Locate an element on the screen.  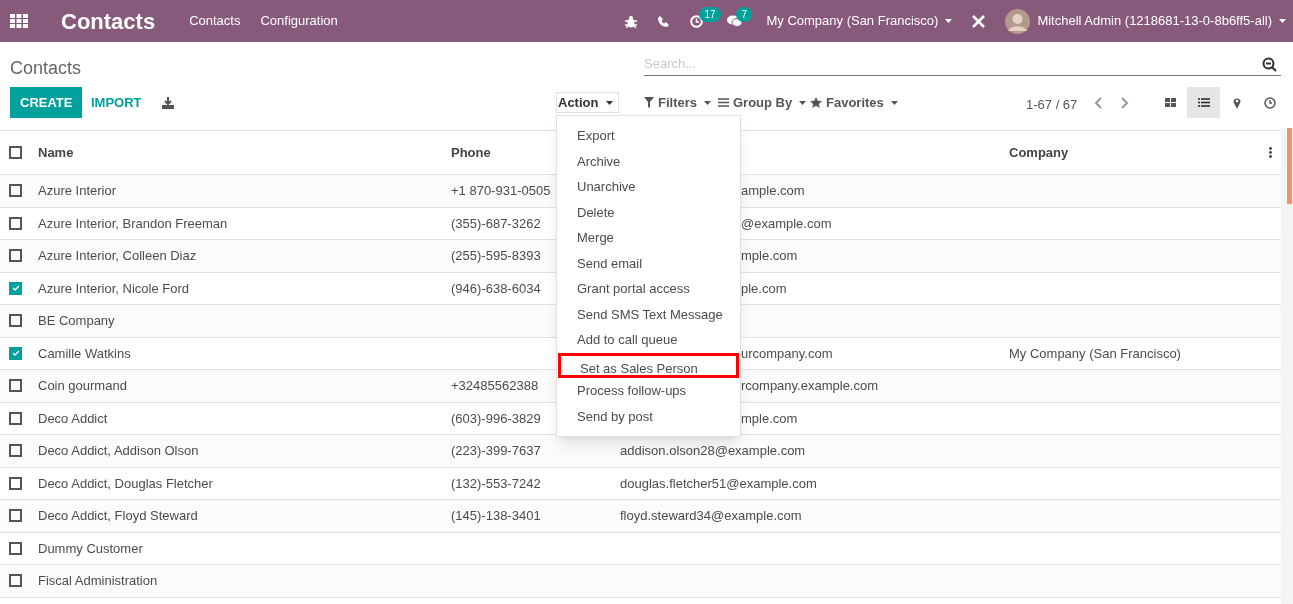
menu-item: Send by post is located at coordinates (648, 416).